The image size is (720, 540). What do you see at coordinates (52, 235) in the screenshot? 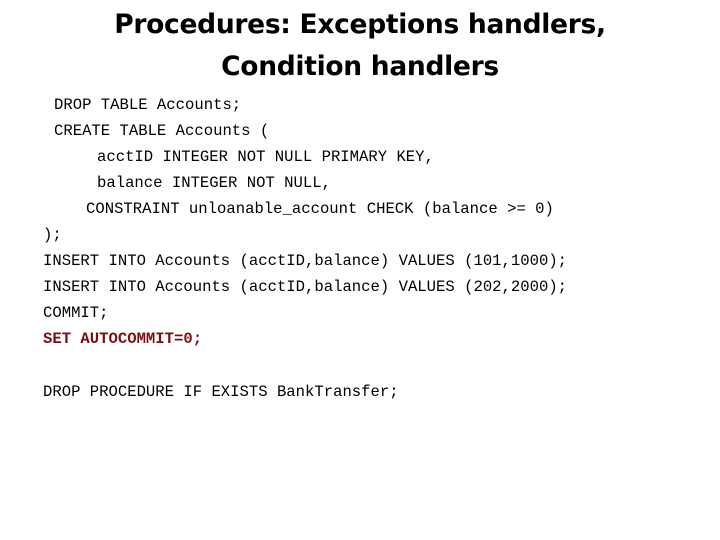
I see `code-line-close-paren: );` at bounding box center [52, 235].